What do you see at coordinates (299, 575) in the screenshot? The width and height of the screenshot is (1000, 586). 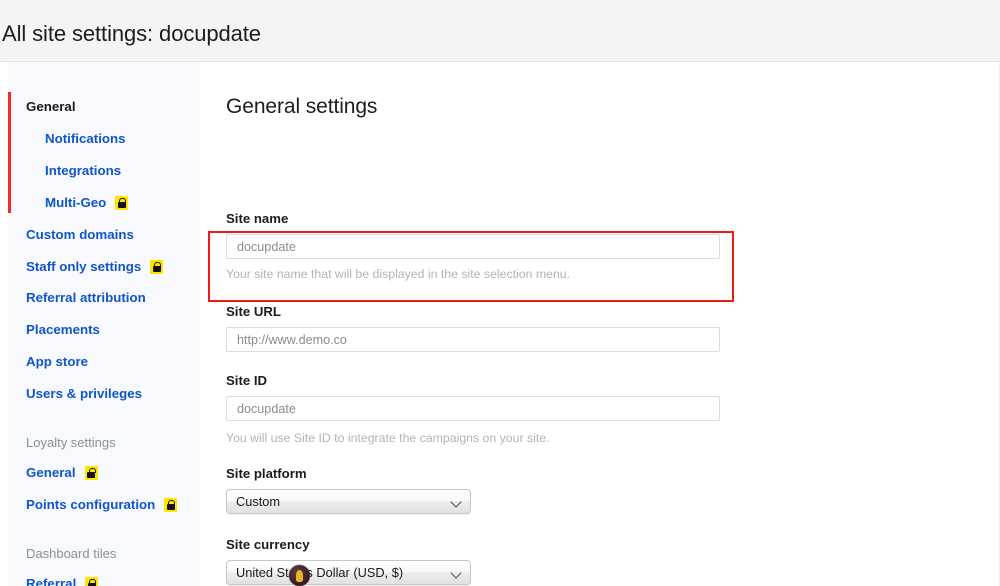 I see `mouse-cursor-avatar` at bounding box center [299, 575].